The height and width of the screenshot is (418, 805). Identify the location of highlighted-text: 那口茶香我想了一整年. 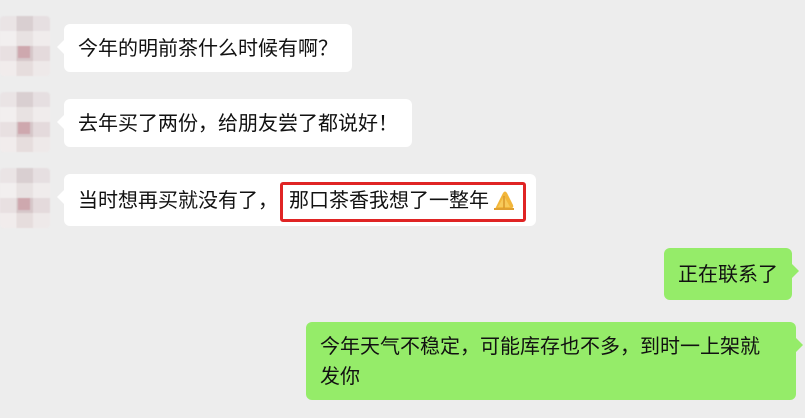
(389, 200).